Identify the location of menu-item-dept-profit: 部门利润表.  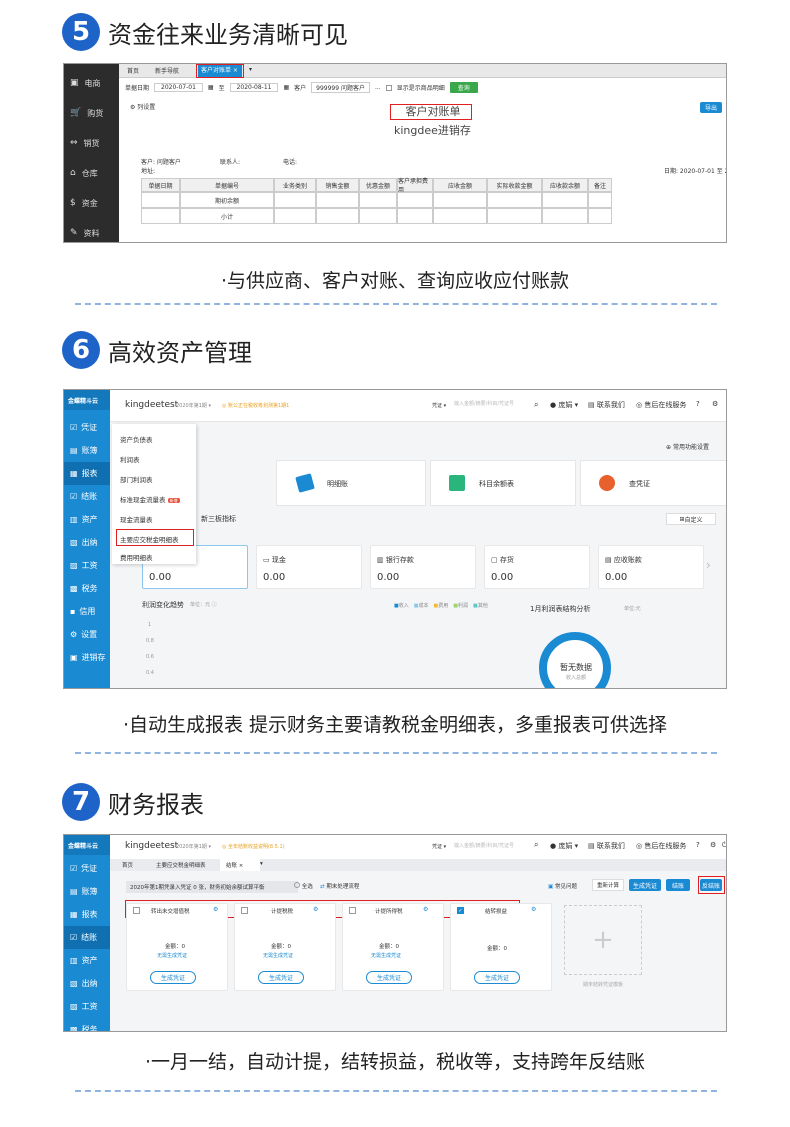
(136, 479).